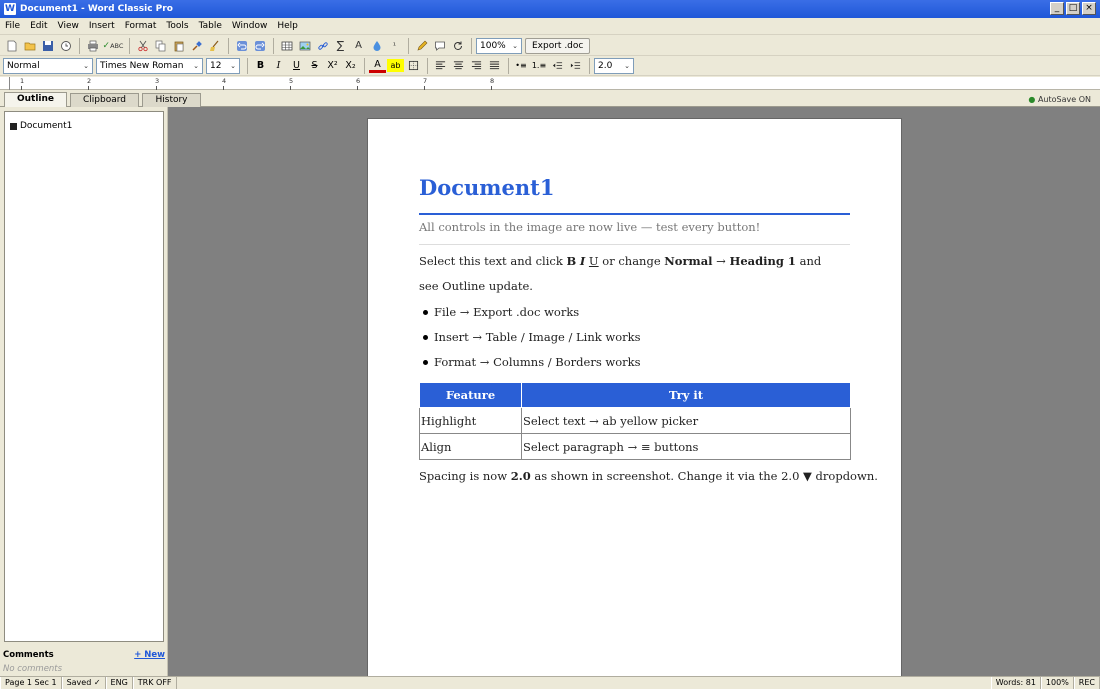 This screenshot has width=1100, height=689. I want to click on underline-button: U, so click(296, 65).